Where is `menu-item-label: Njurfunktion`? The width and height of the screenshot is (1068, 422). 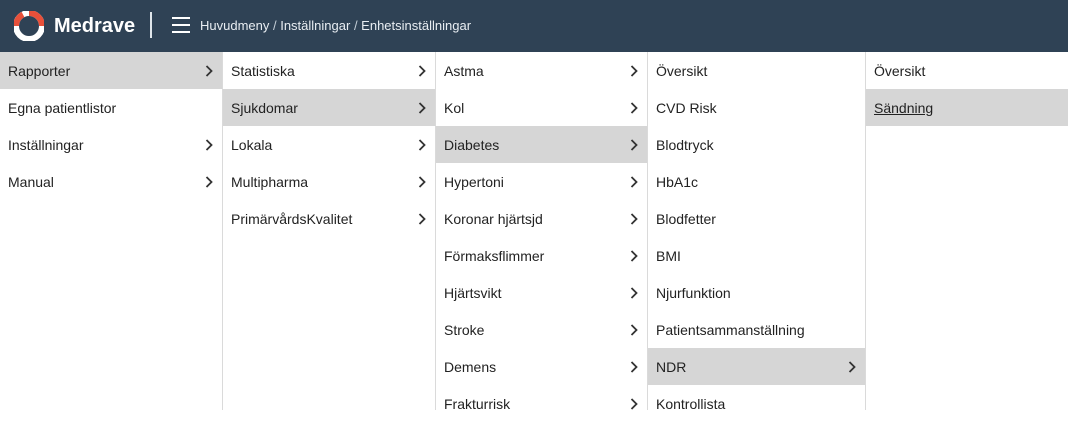 menu-item-label: Njurfunktion is located at coordinates (693, 292).